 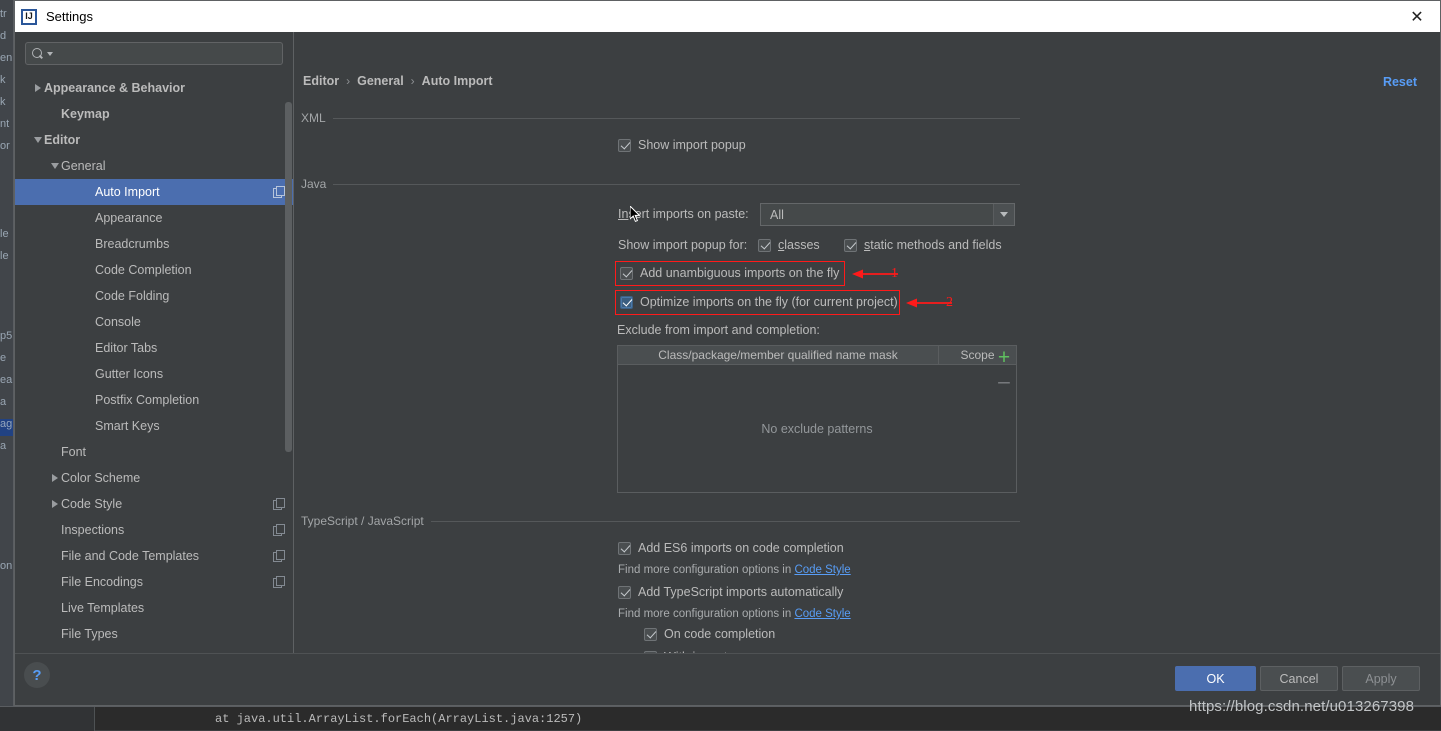 I want to click on section-typescript-header: TypeScript / JavaScript, so click(x=660, y=521).